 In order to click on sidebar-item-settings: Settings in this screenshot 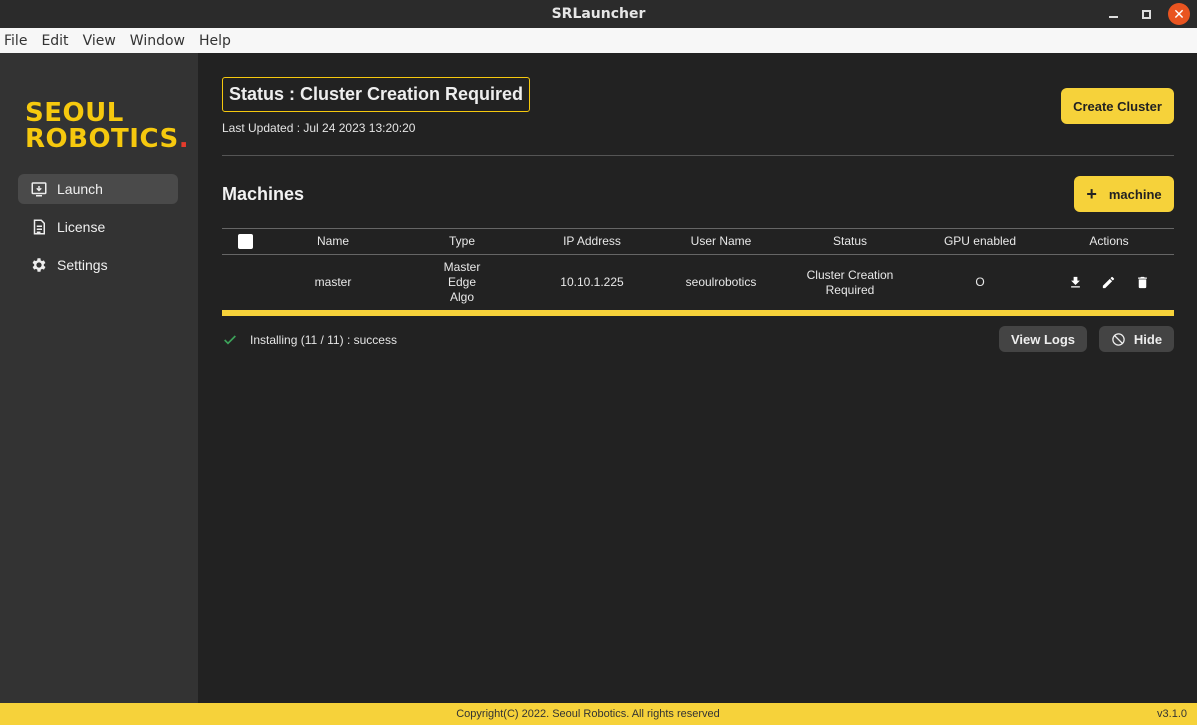, I will do `click(98, 265)`.